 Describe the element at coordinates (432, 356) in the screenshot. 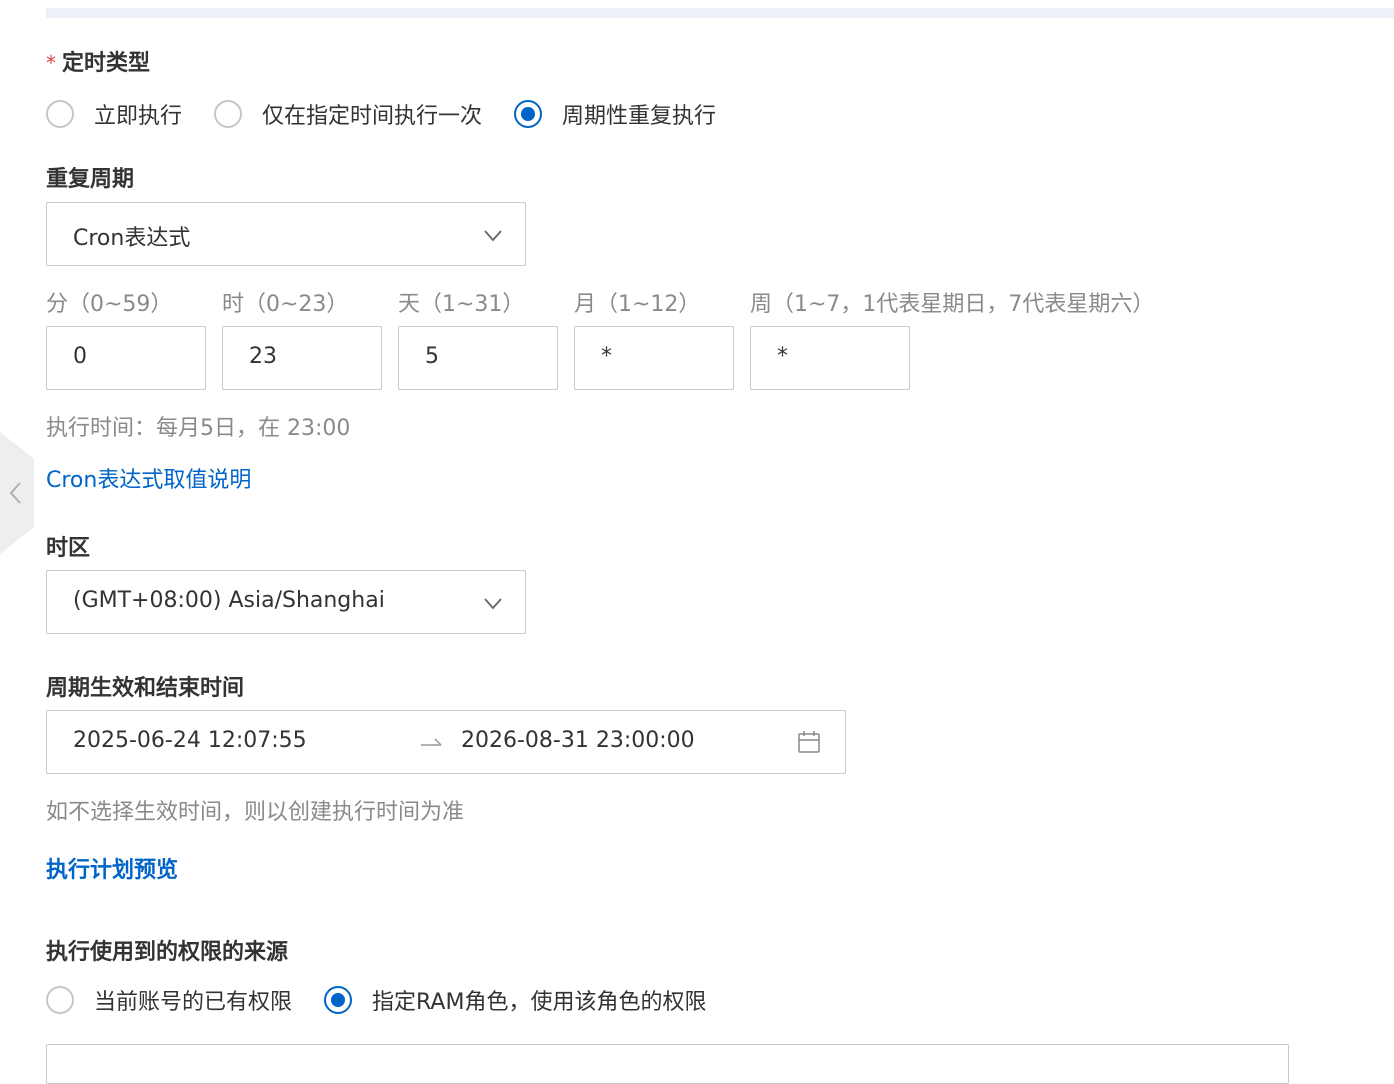

I see `cron-day-value: 5` at that location.